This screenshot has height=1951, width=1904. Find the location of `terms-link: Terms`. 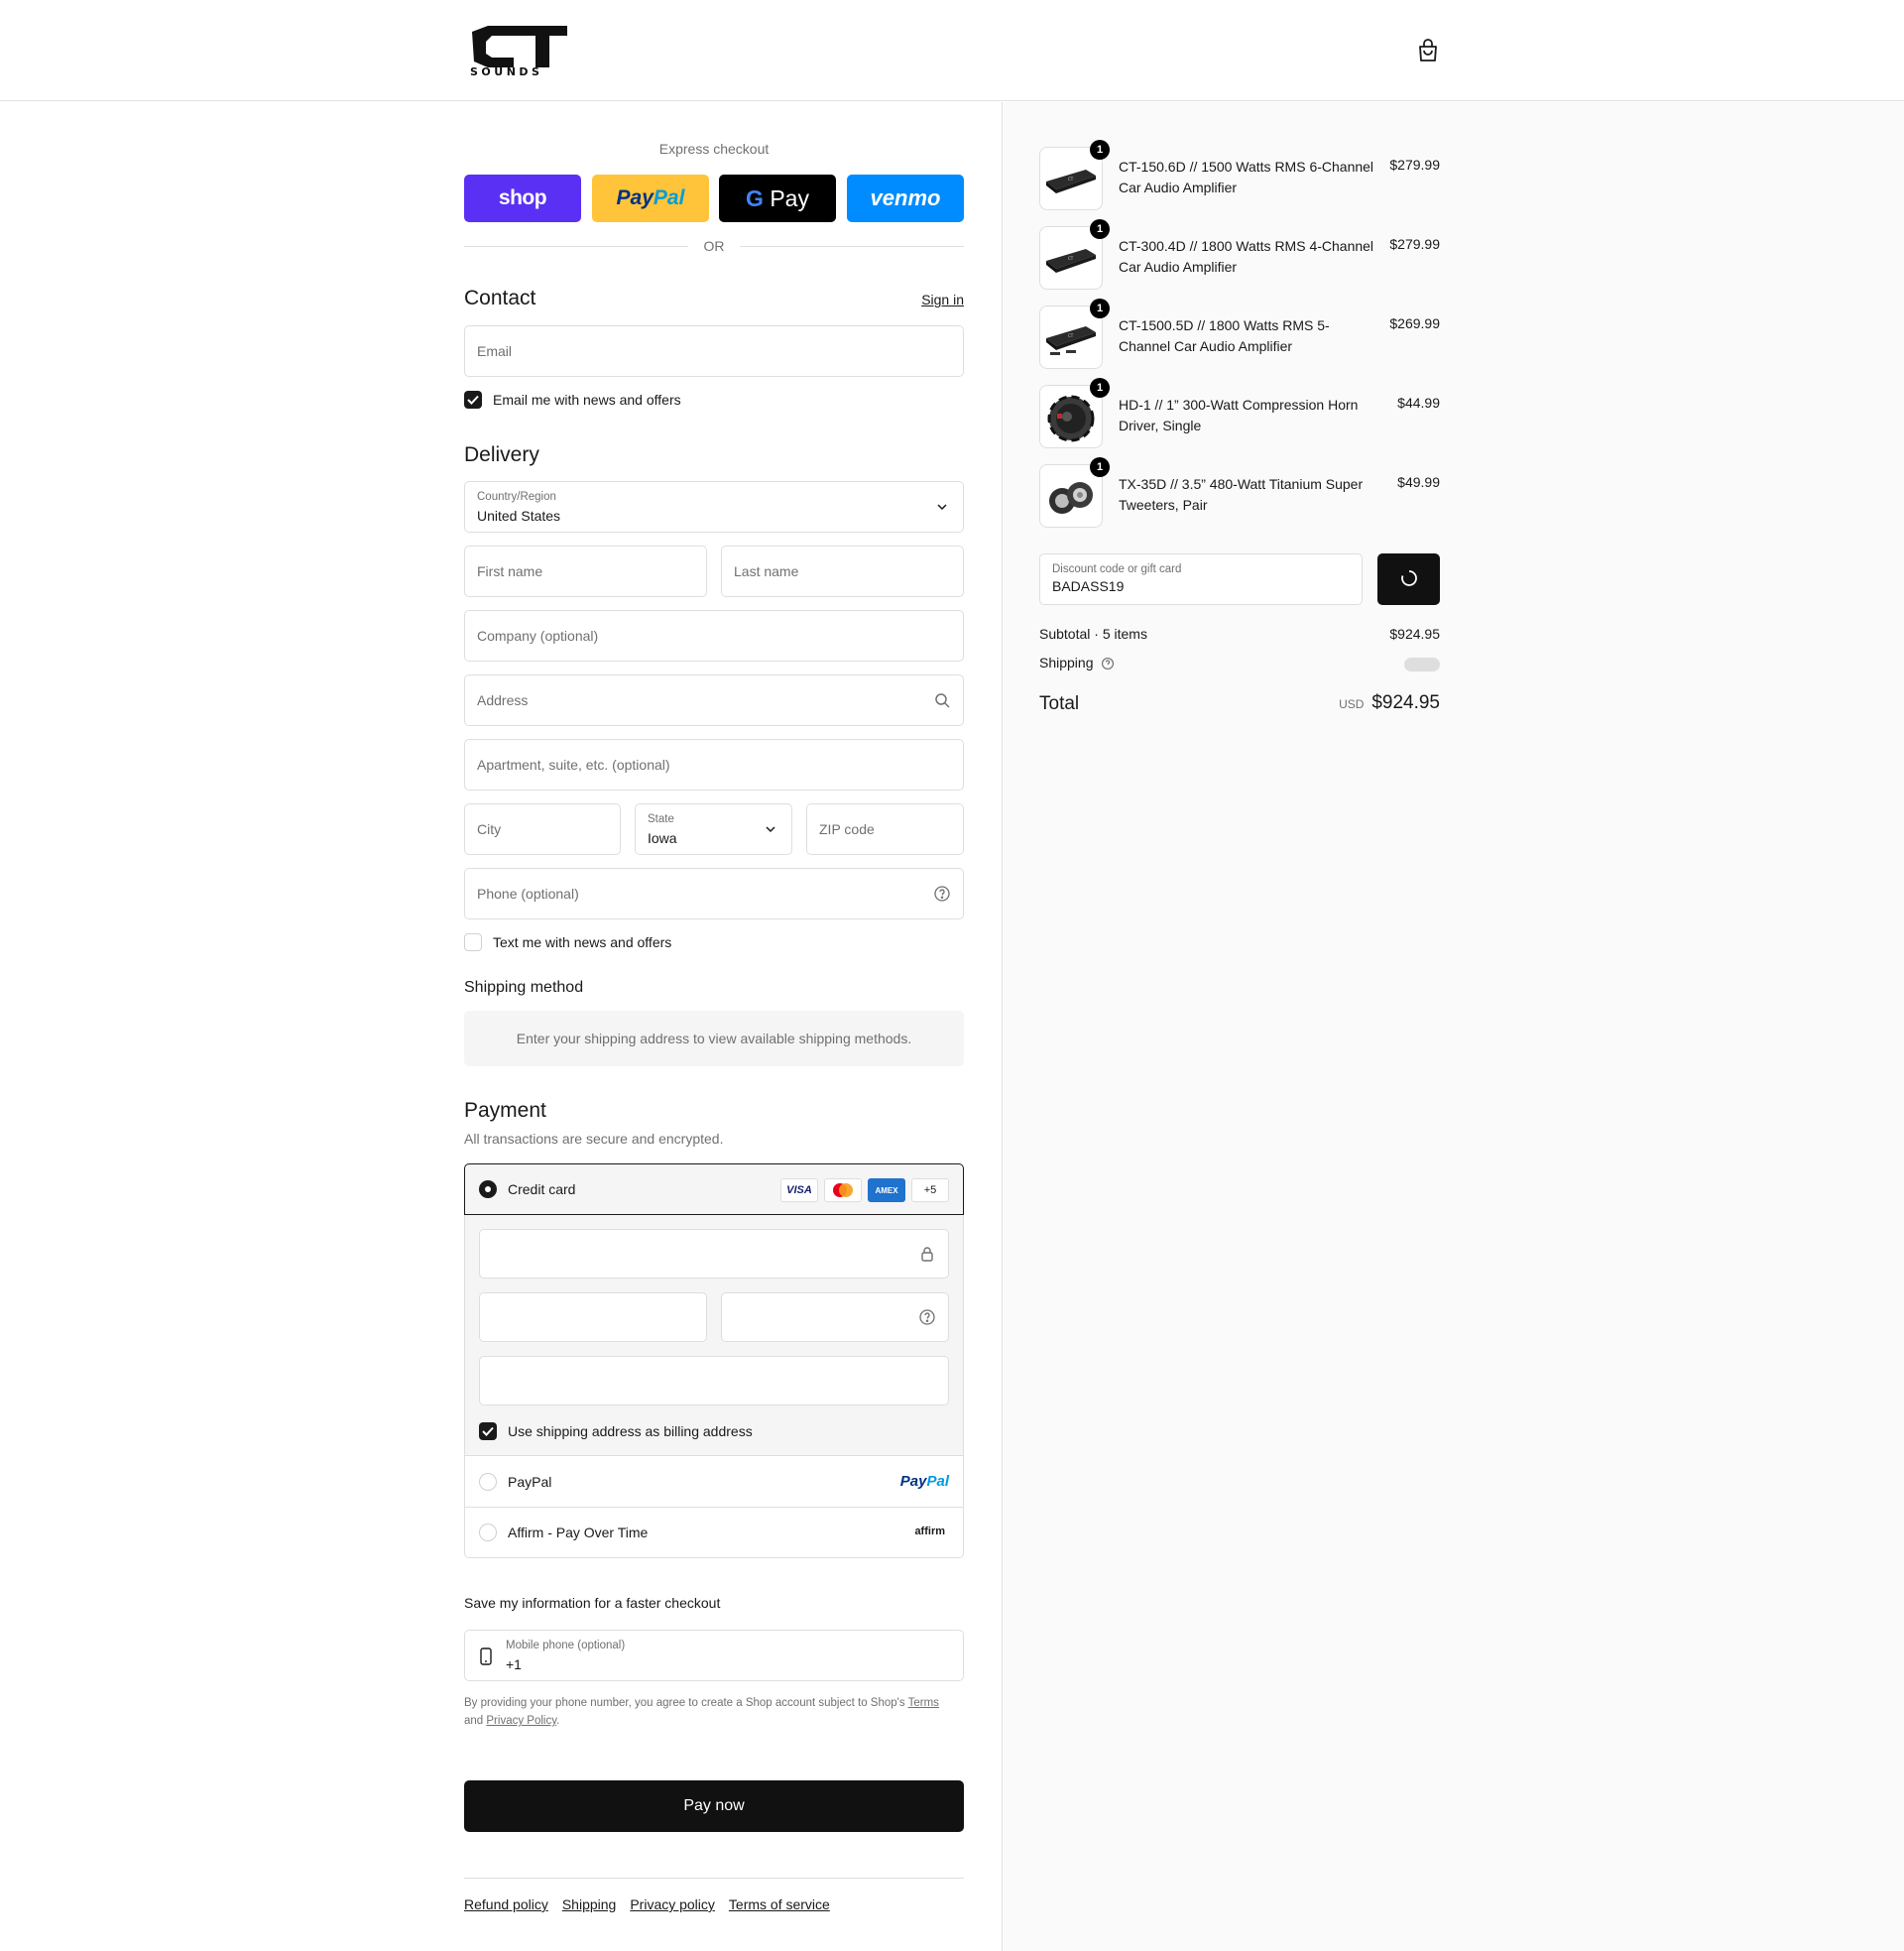

terms-link: Terms is located at coordinates (923, 1703).